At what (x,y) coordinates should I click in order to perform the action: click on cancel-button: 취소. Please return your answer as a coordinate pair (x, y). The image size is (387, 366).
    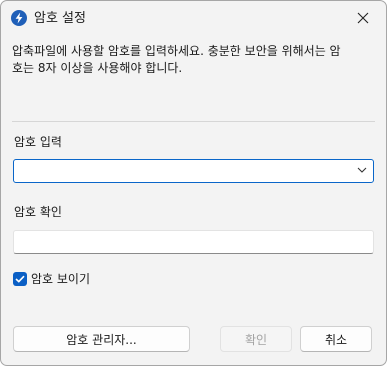
    Looking at the image, I should click on (336, 339).